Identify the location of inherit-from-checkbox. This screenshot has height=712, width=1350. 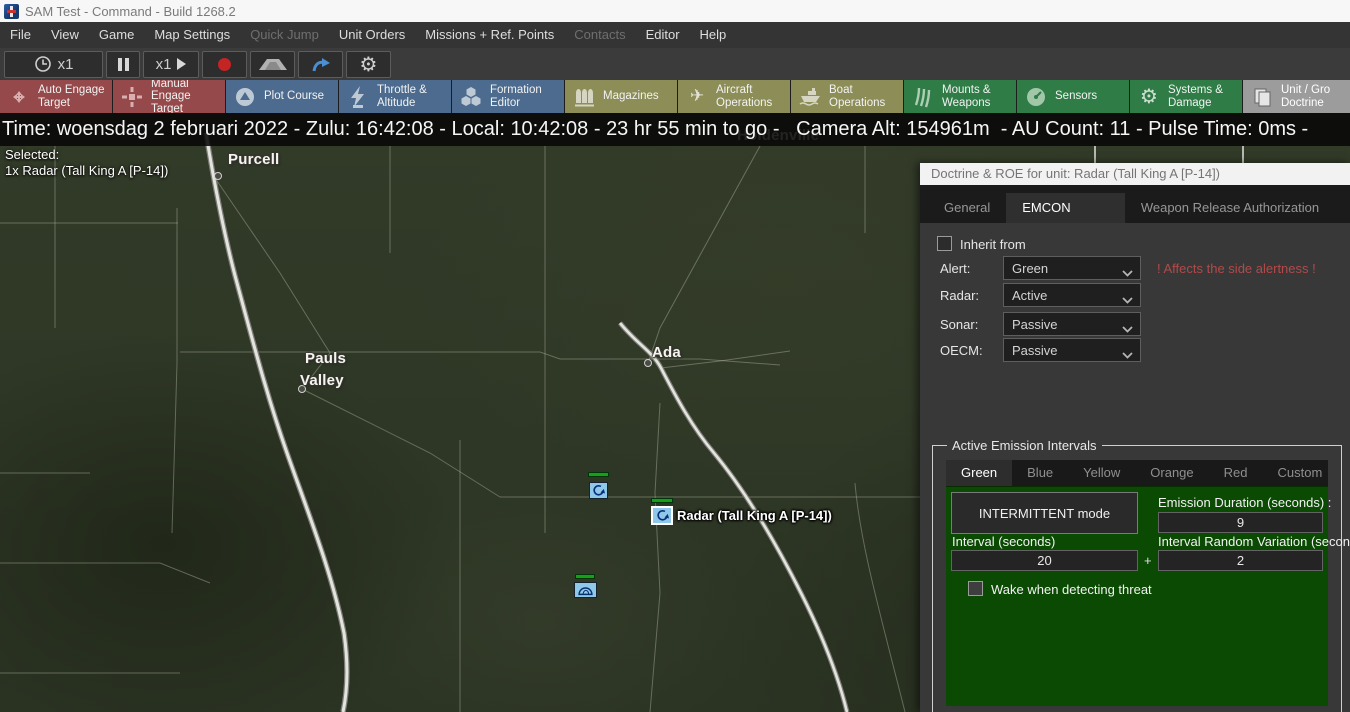
(944, 243).